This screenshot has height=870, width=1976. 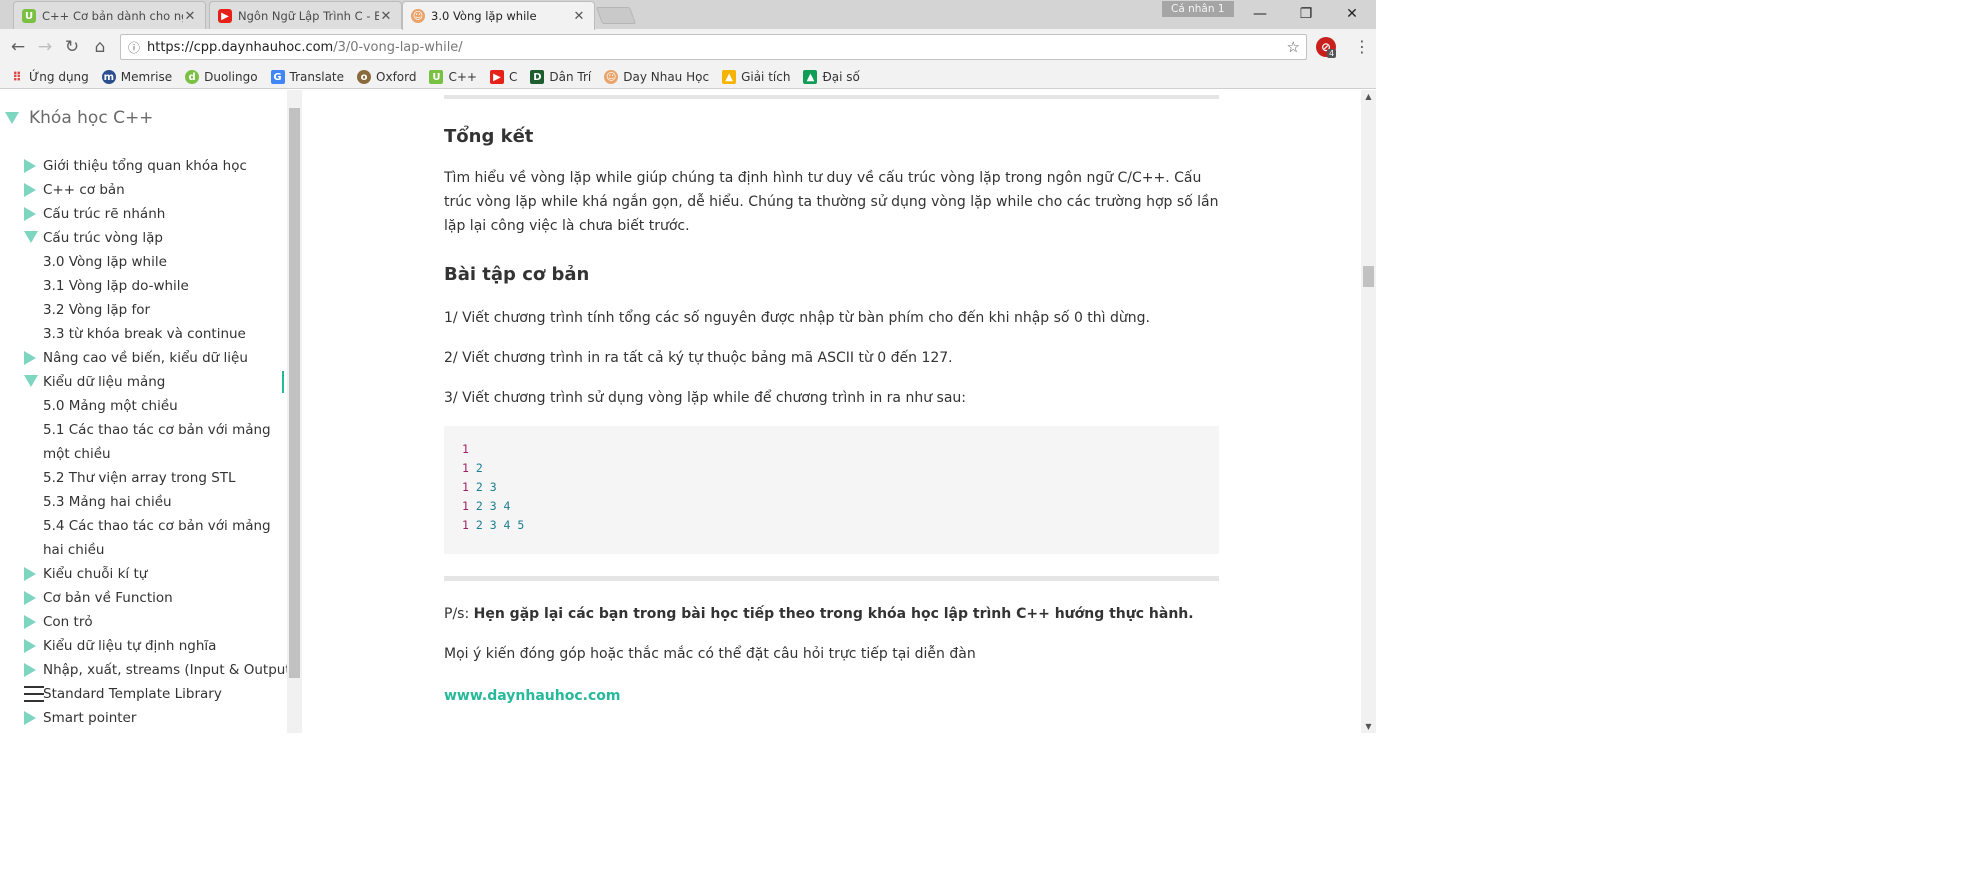 I want to click on bookmark-giaitich: ▲ Giải tích, so click(x=756, y=77).